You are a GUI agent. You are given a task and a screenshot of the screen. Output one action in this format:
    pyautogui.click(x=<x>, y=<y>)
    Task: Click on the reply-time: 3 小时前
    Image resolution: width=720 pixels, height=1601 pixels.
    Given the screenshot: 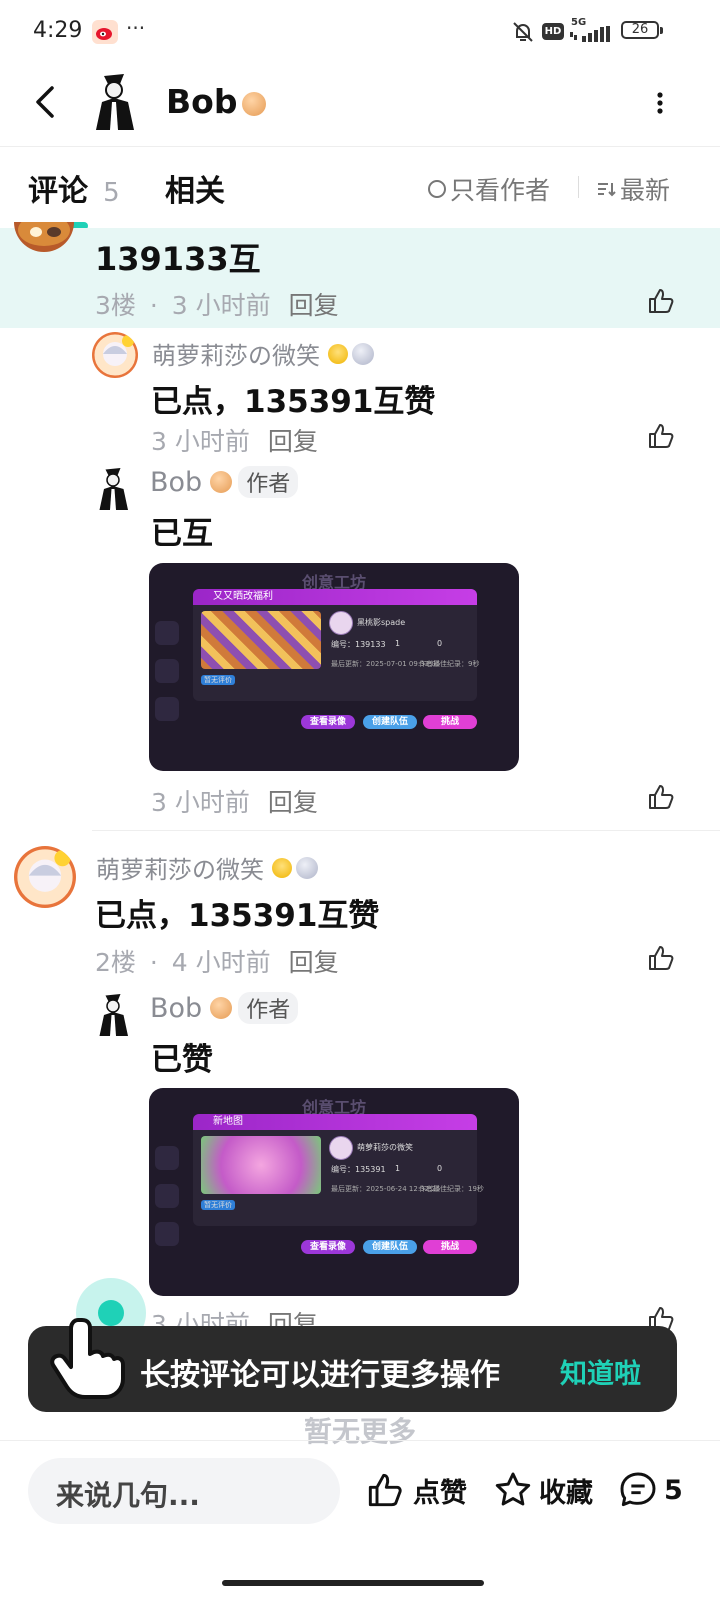 What is the action you would take?
    pyautogui.click(x=200, y=802)
    